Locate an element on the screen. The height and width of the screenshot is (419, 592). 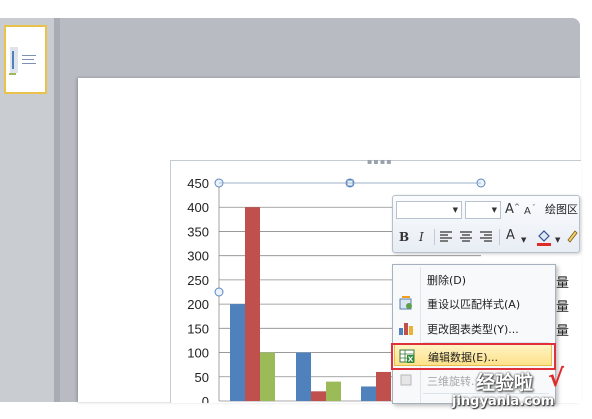
y-tick-label: 450 is located at coordinates (198, 183).